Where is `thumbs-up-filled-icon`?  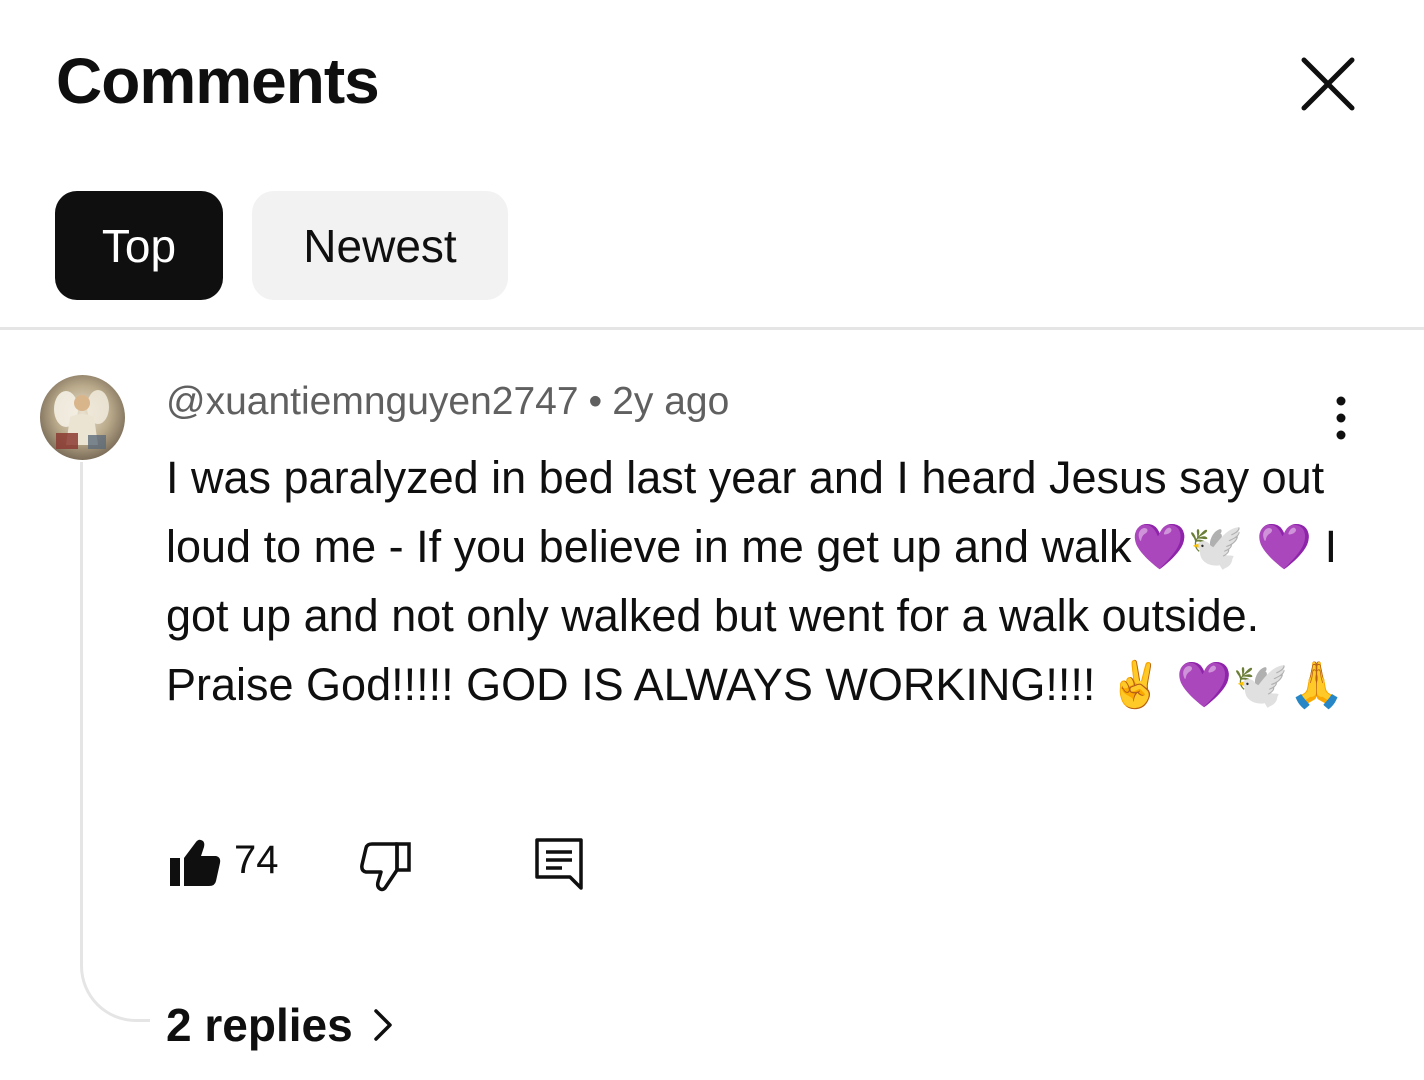 thumbs-up-filled-icon is located at coordinates (195, 863).